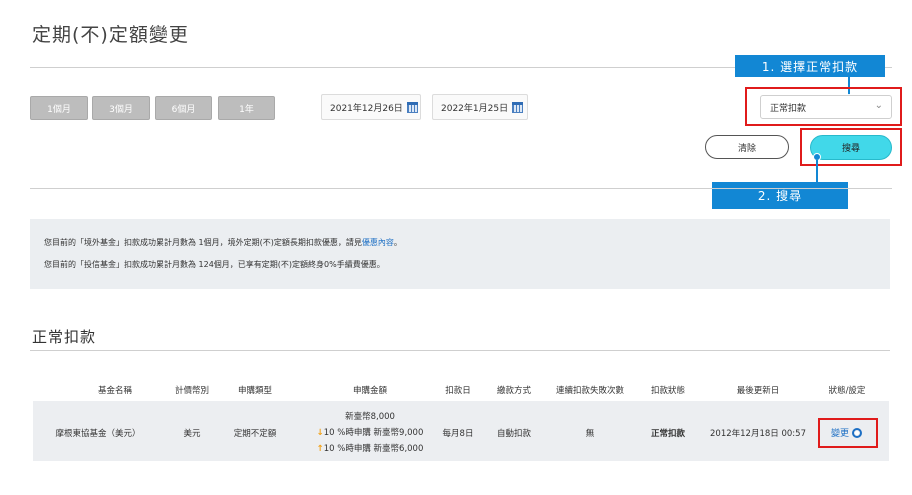 This screenshot has width=912, height=495. What do you see at coordinates (110, 35) in the screenshot?
I see `page-title: 定期(不)定額變更` at bounding box center [110, 35].